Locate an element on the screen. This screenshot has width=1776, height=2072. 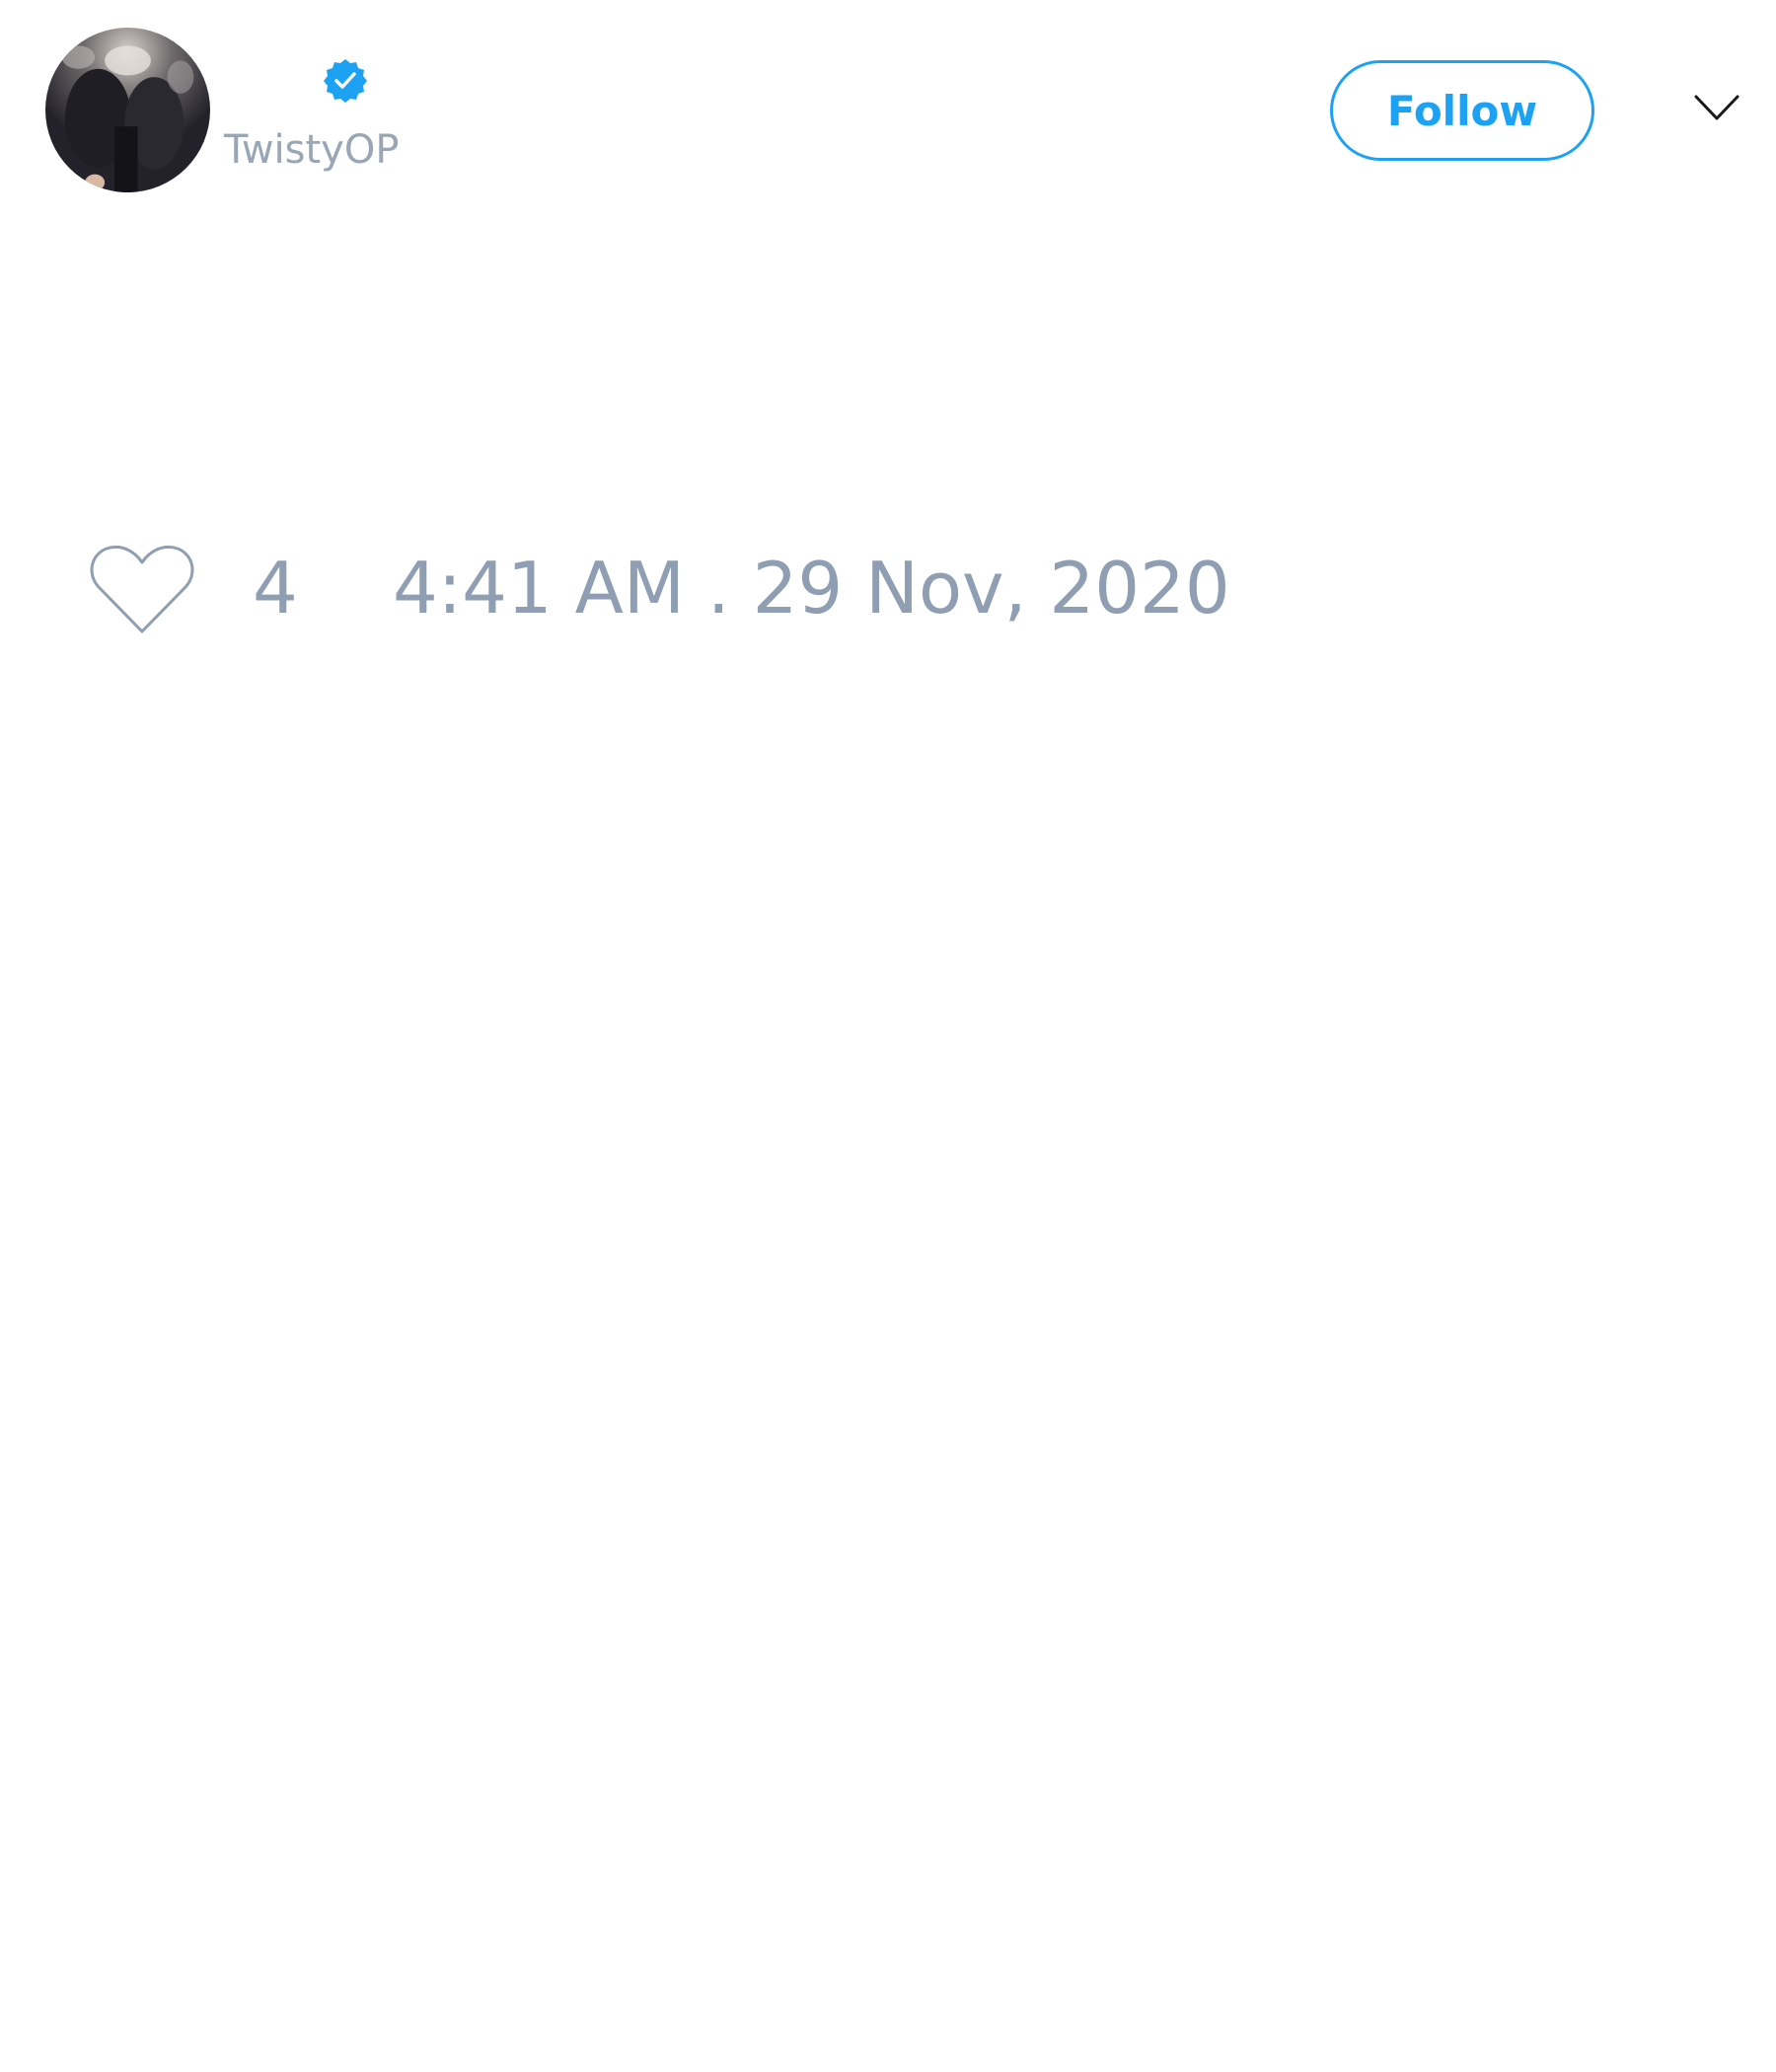
chevron-down-icon is located at coordinates (1717, 109).